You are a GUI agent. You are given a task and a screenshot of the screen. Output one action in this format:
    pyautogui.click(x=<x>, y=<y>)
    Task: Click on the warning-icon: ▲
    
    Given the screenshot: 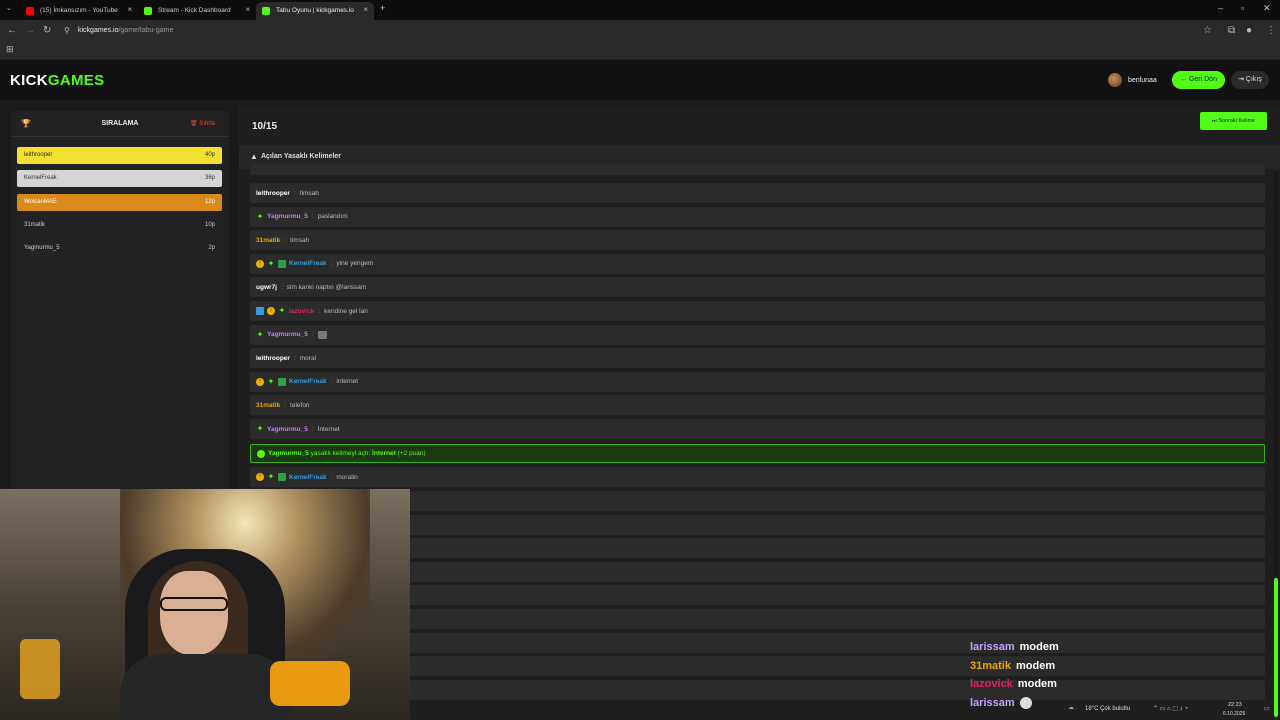 What is the action you would take?
    pyautogui.click(x=254, y=156)
    